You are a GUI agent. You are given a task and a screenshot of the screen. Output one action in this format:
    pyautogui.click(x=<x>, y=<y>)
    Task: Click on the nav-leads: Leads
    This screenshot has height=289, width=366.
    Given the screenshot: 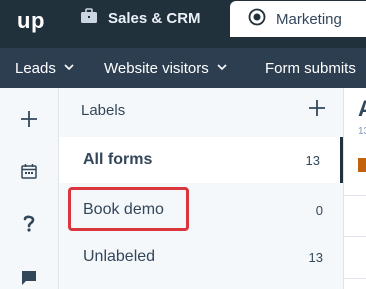 What is the action you would take?
    pyautogui.click(x=44, y=68)
    